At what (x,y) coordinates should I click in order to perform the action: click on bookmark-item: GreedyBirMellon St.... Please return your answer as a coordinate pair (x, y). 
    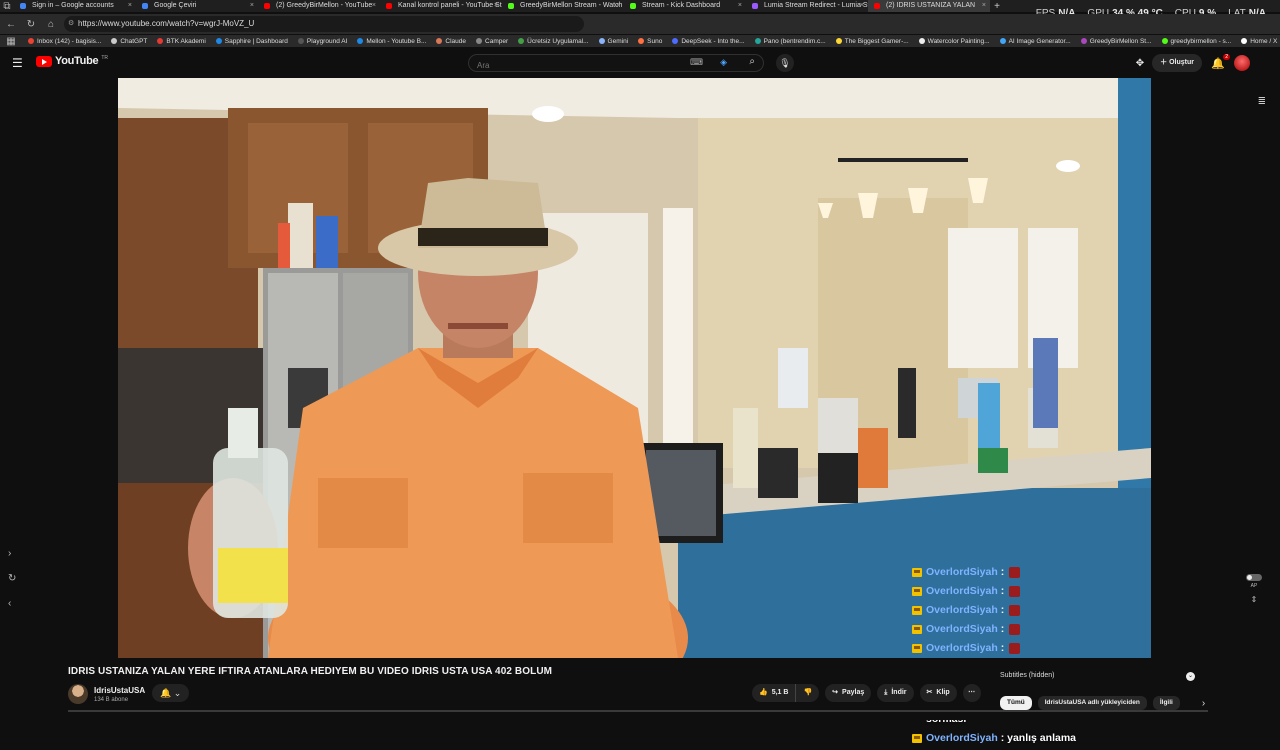
    Looking at the image, I should click on (1116, 41).